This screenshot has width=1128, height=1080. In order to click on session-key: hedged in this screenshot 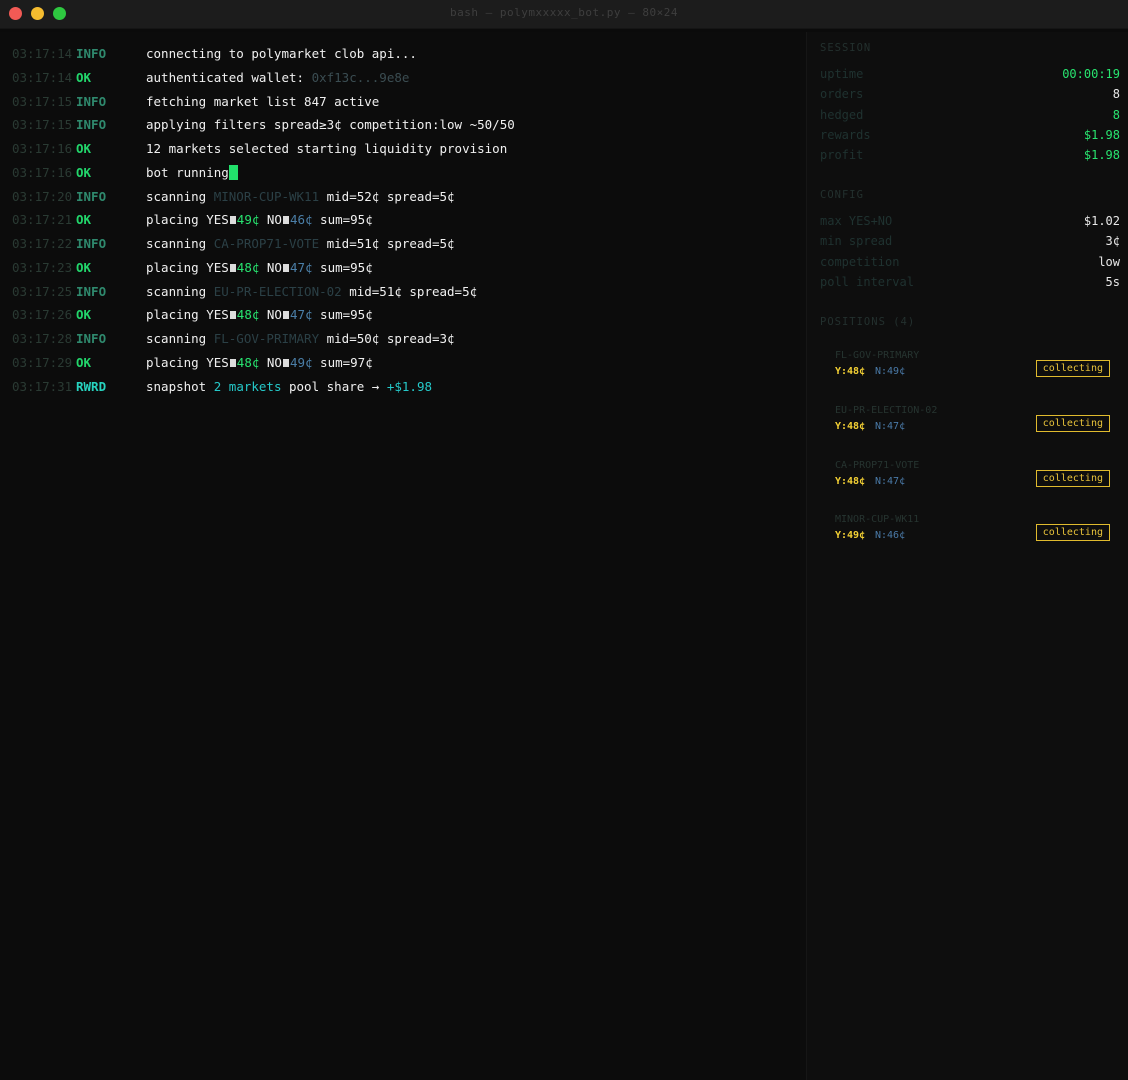, I will do `click(842, 115)`.